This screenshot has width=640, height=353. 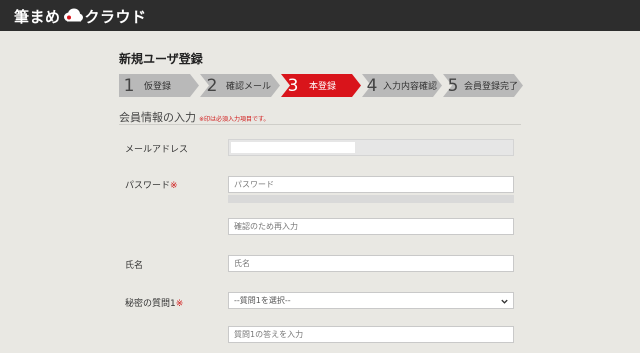 I want to click on required-note: ※印は必須入力項目です。, so click(x=234, y=119).